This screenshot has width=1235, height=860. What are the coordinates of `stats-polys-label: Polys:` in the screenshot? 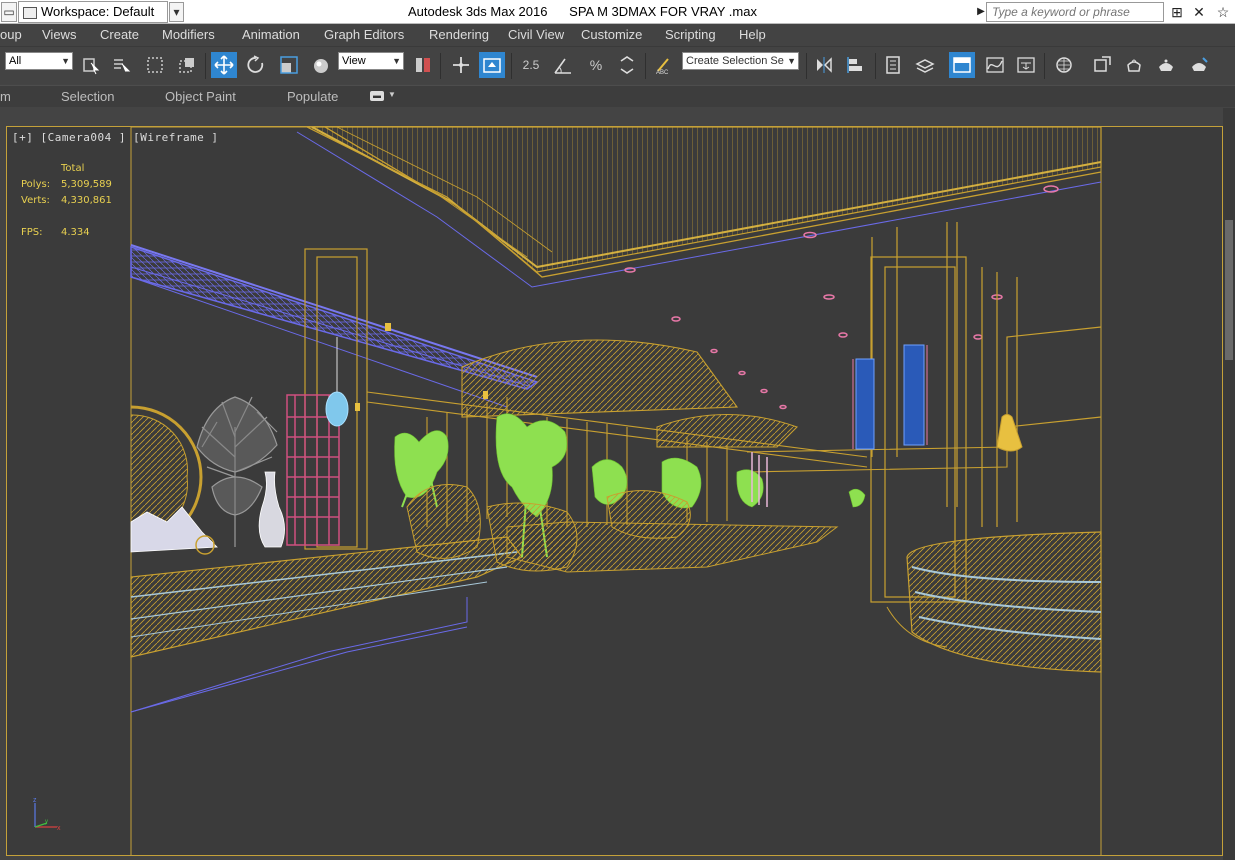 It's located at (36, 184).